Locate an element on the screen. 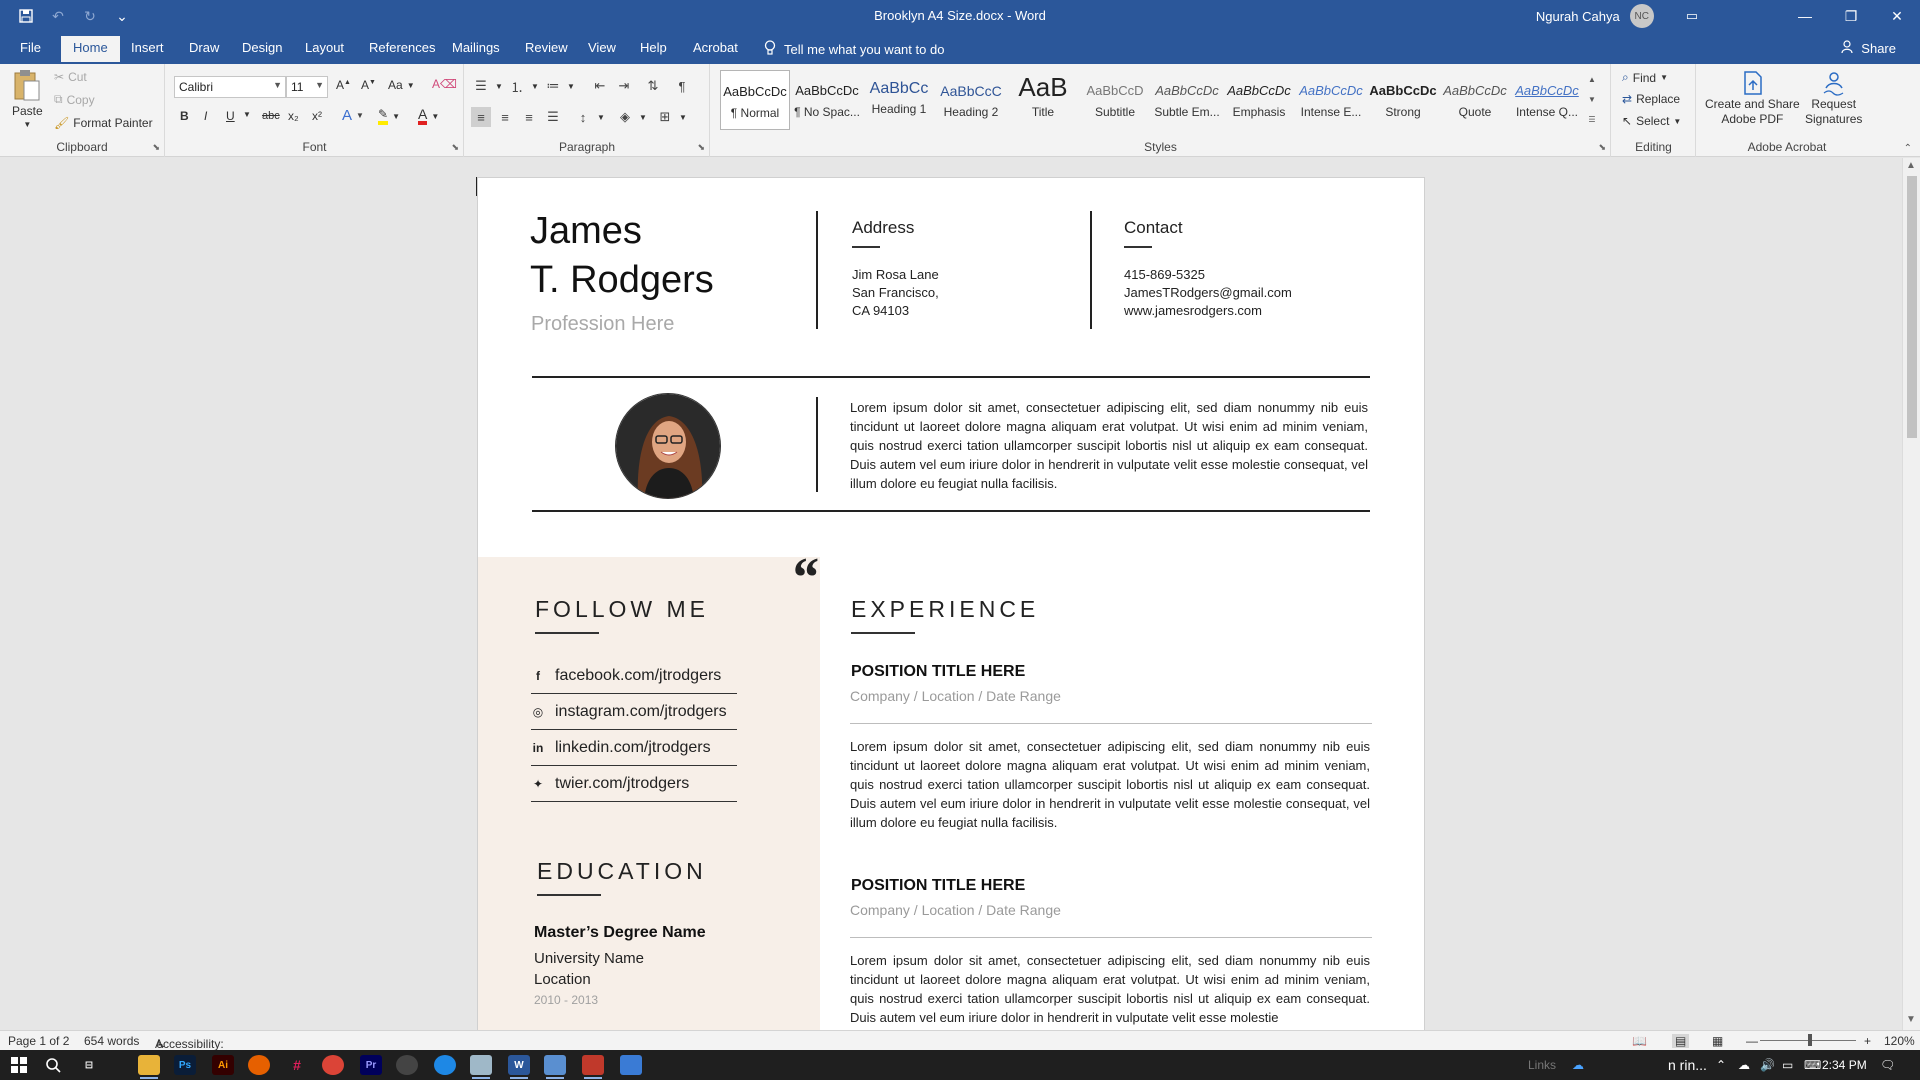 The image size is (1920, 1080). keyboard-icon: ⌨ is located at coordinates (1812, 1065).